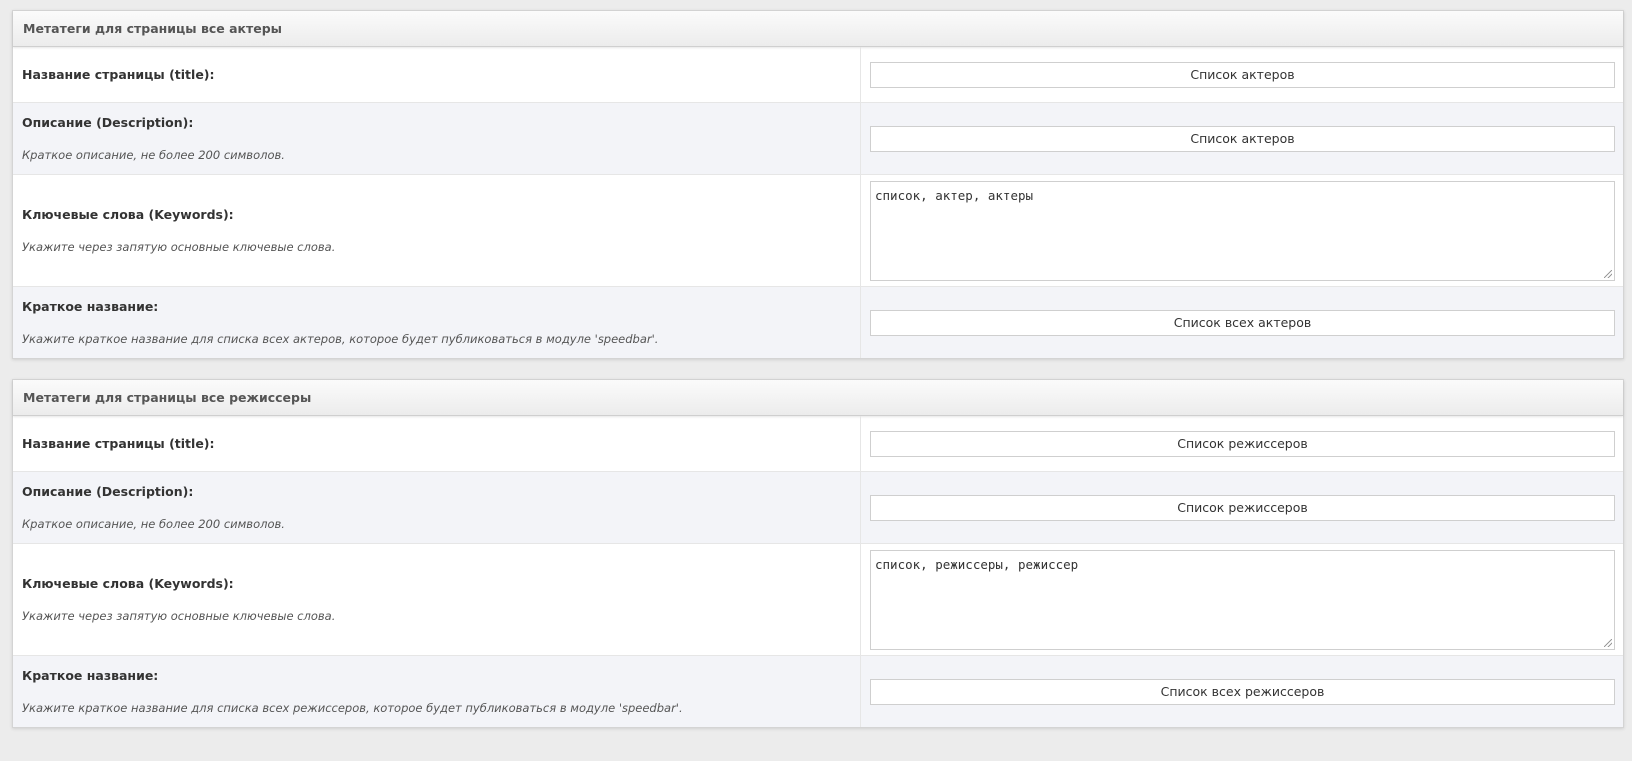 Image resolution: width=1632 pixels, height=761 pixels. What do you see at coordinates (1242, 230) in the screenshot?
I see `keywords-textarea: список, актер, актеры` at bounding box center [1242, 230].